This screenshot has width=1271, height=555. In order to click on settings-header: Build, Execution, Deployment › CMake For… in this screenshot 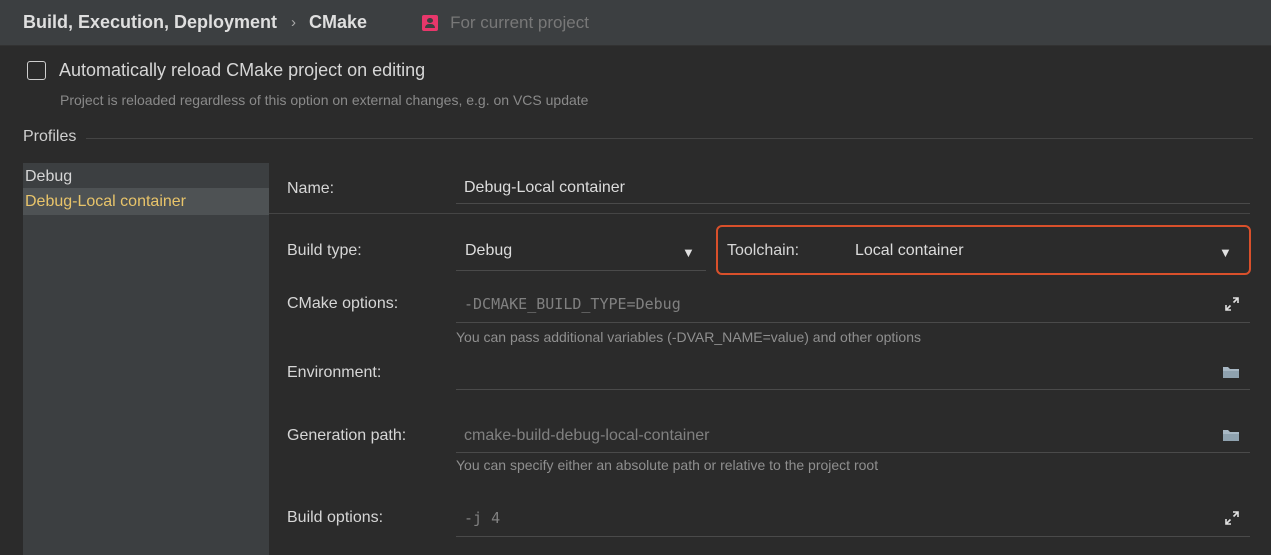, I will do `click(635, 23)`.